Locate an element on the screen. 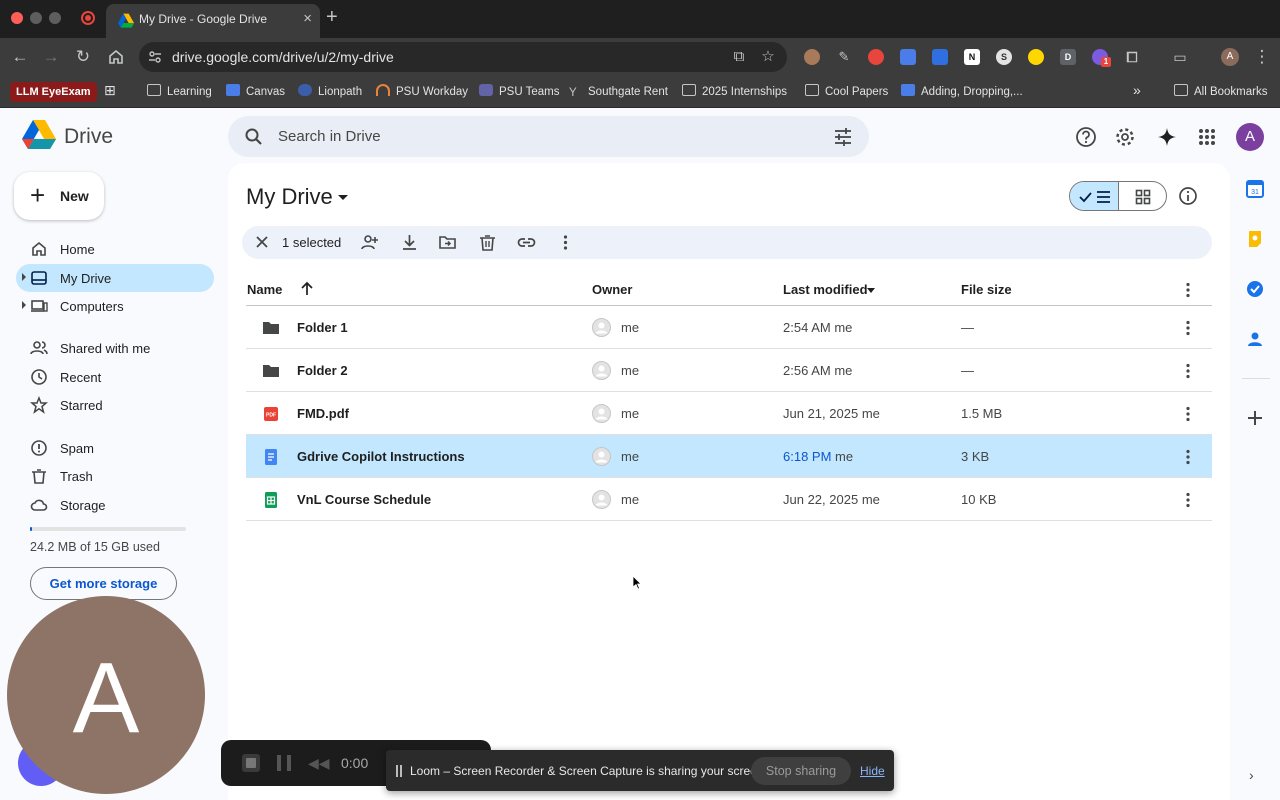 The height and width of the screenshot is (800, 1280). drag-handle-icon is located at coordinates (399, 771).